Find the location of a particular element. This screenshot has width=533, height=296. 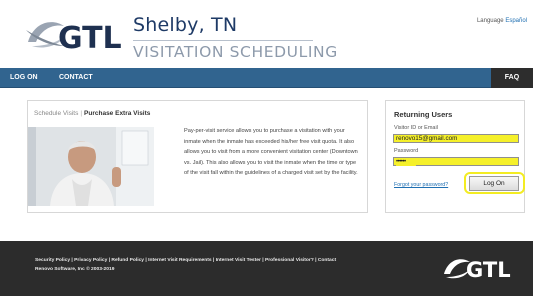

city-name: Shelby, TN is located at coordinates (185, 25).